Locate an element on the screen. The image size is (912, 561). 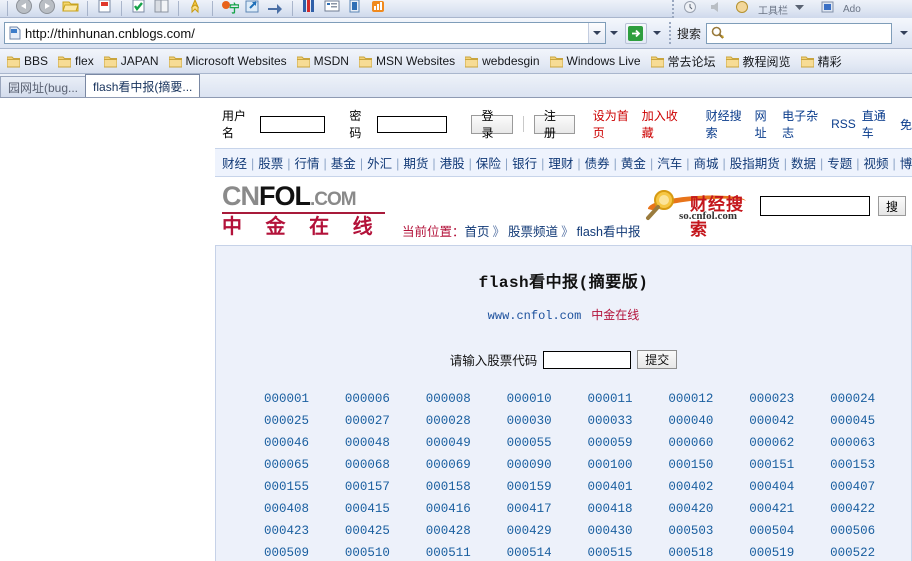
bookmark-item: Microsoft Websites is located at coordinates (230, 61).